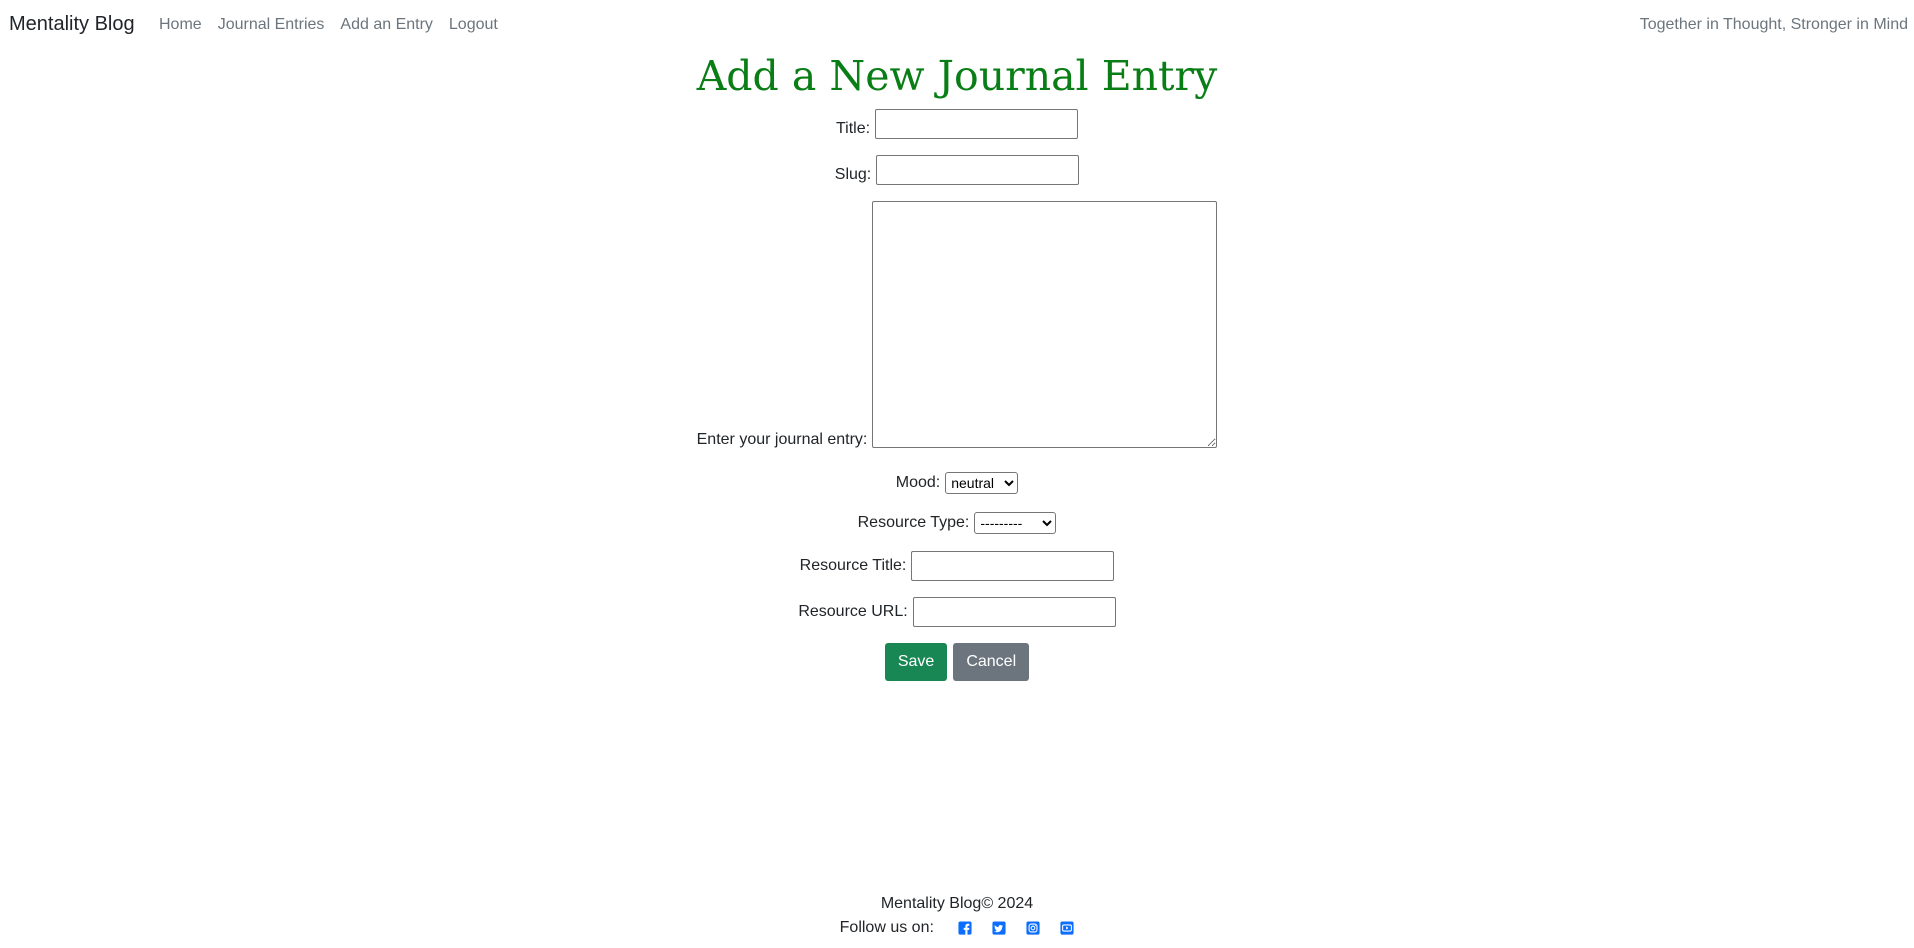 Image resolution: width=1914 pixels, height=948 pixels. I want to click on title-label: Title:, so click(853, 128).